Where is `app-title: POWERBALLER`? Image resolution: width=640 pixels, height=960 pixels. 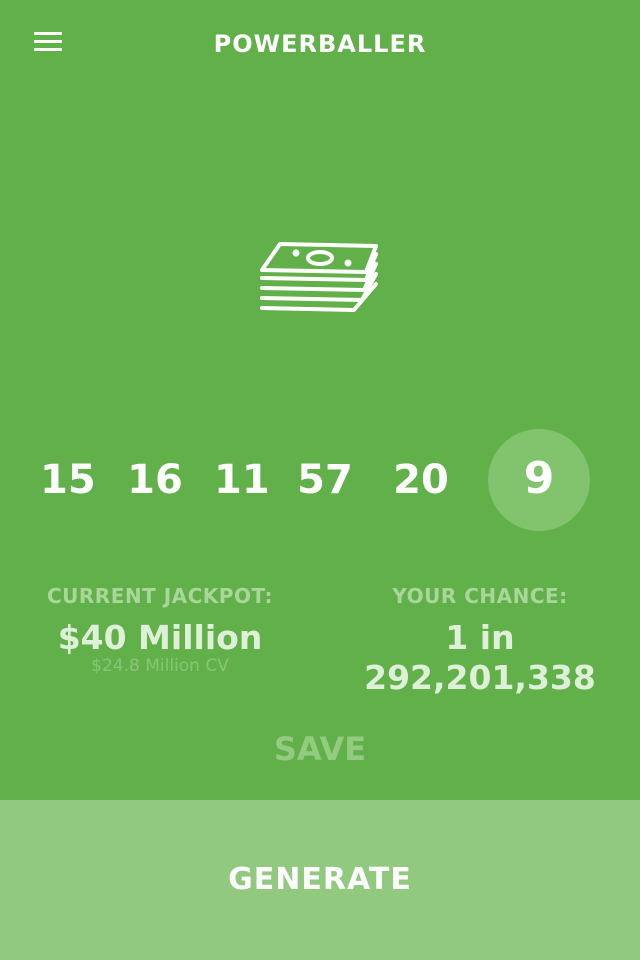 app-title: POWERBALLER is located at coordinates (320, 44).